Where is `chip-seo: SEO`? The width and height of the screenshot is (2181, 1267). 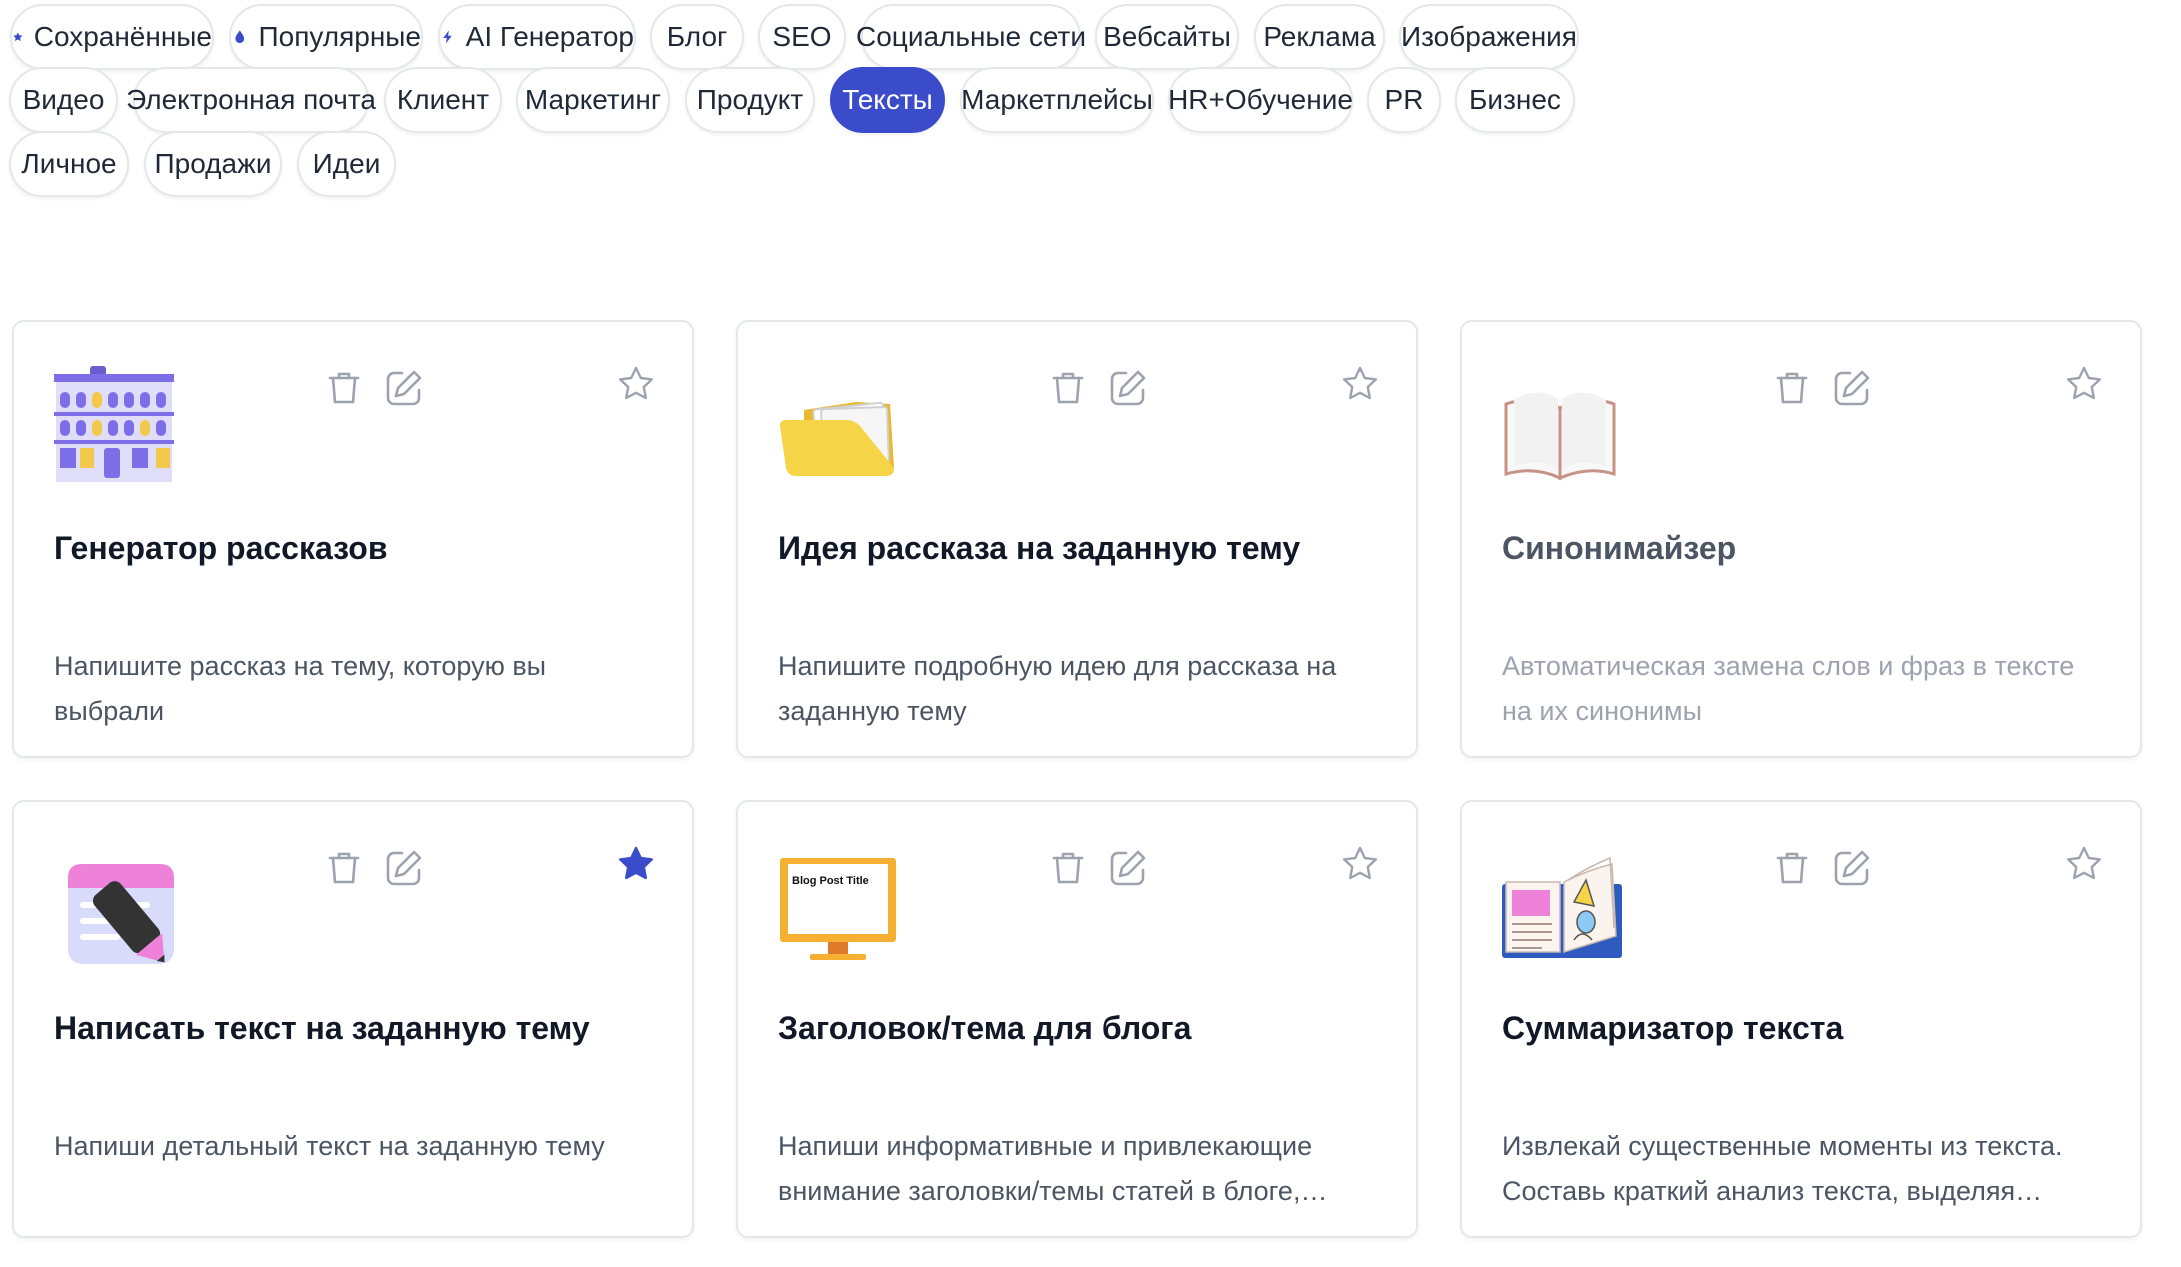
chip-seo: SEO is located at coordinates (802, 37).